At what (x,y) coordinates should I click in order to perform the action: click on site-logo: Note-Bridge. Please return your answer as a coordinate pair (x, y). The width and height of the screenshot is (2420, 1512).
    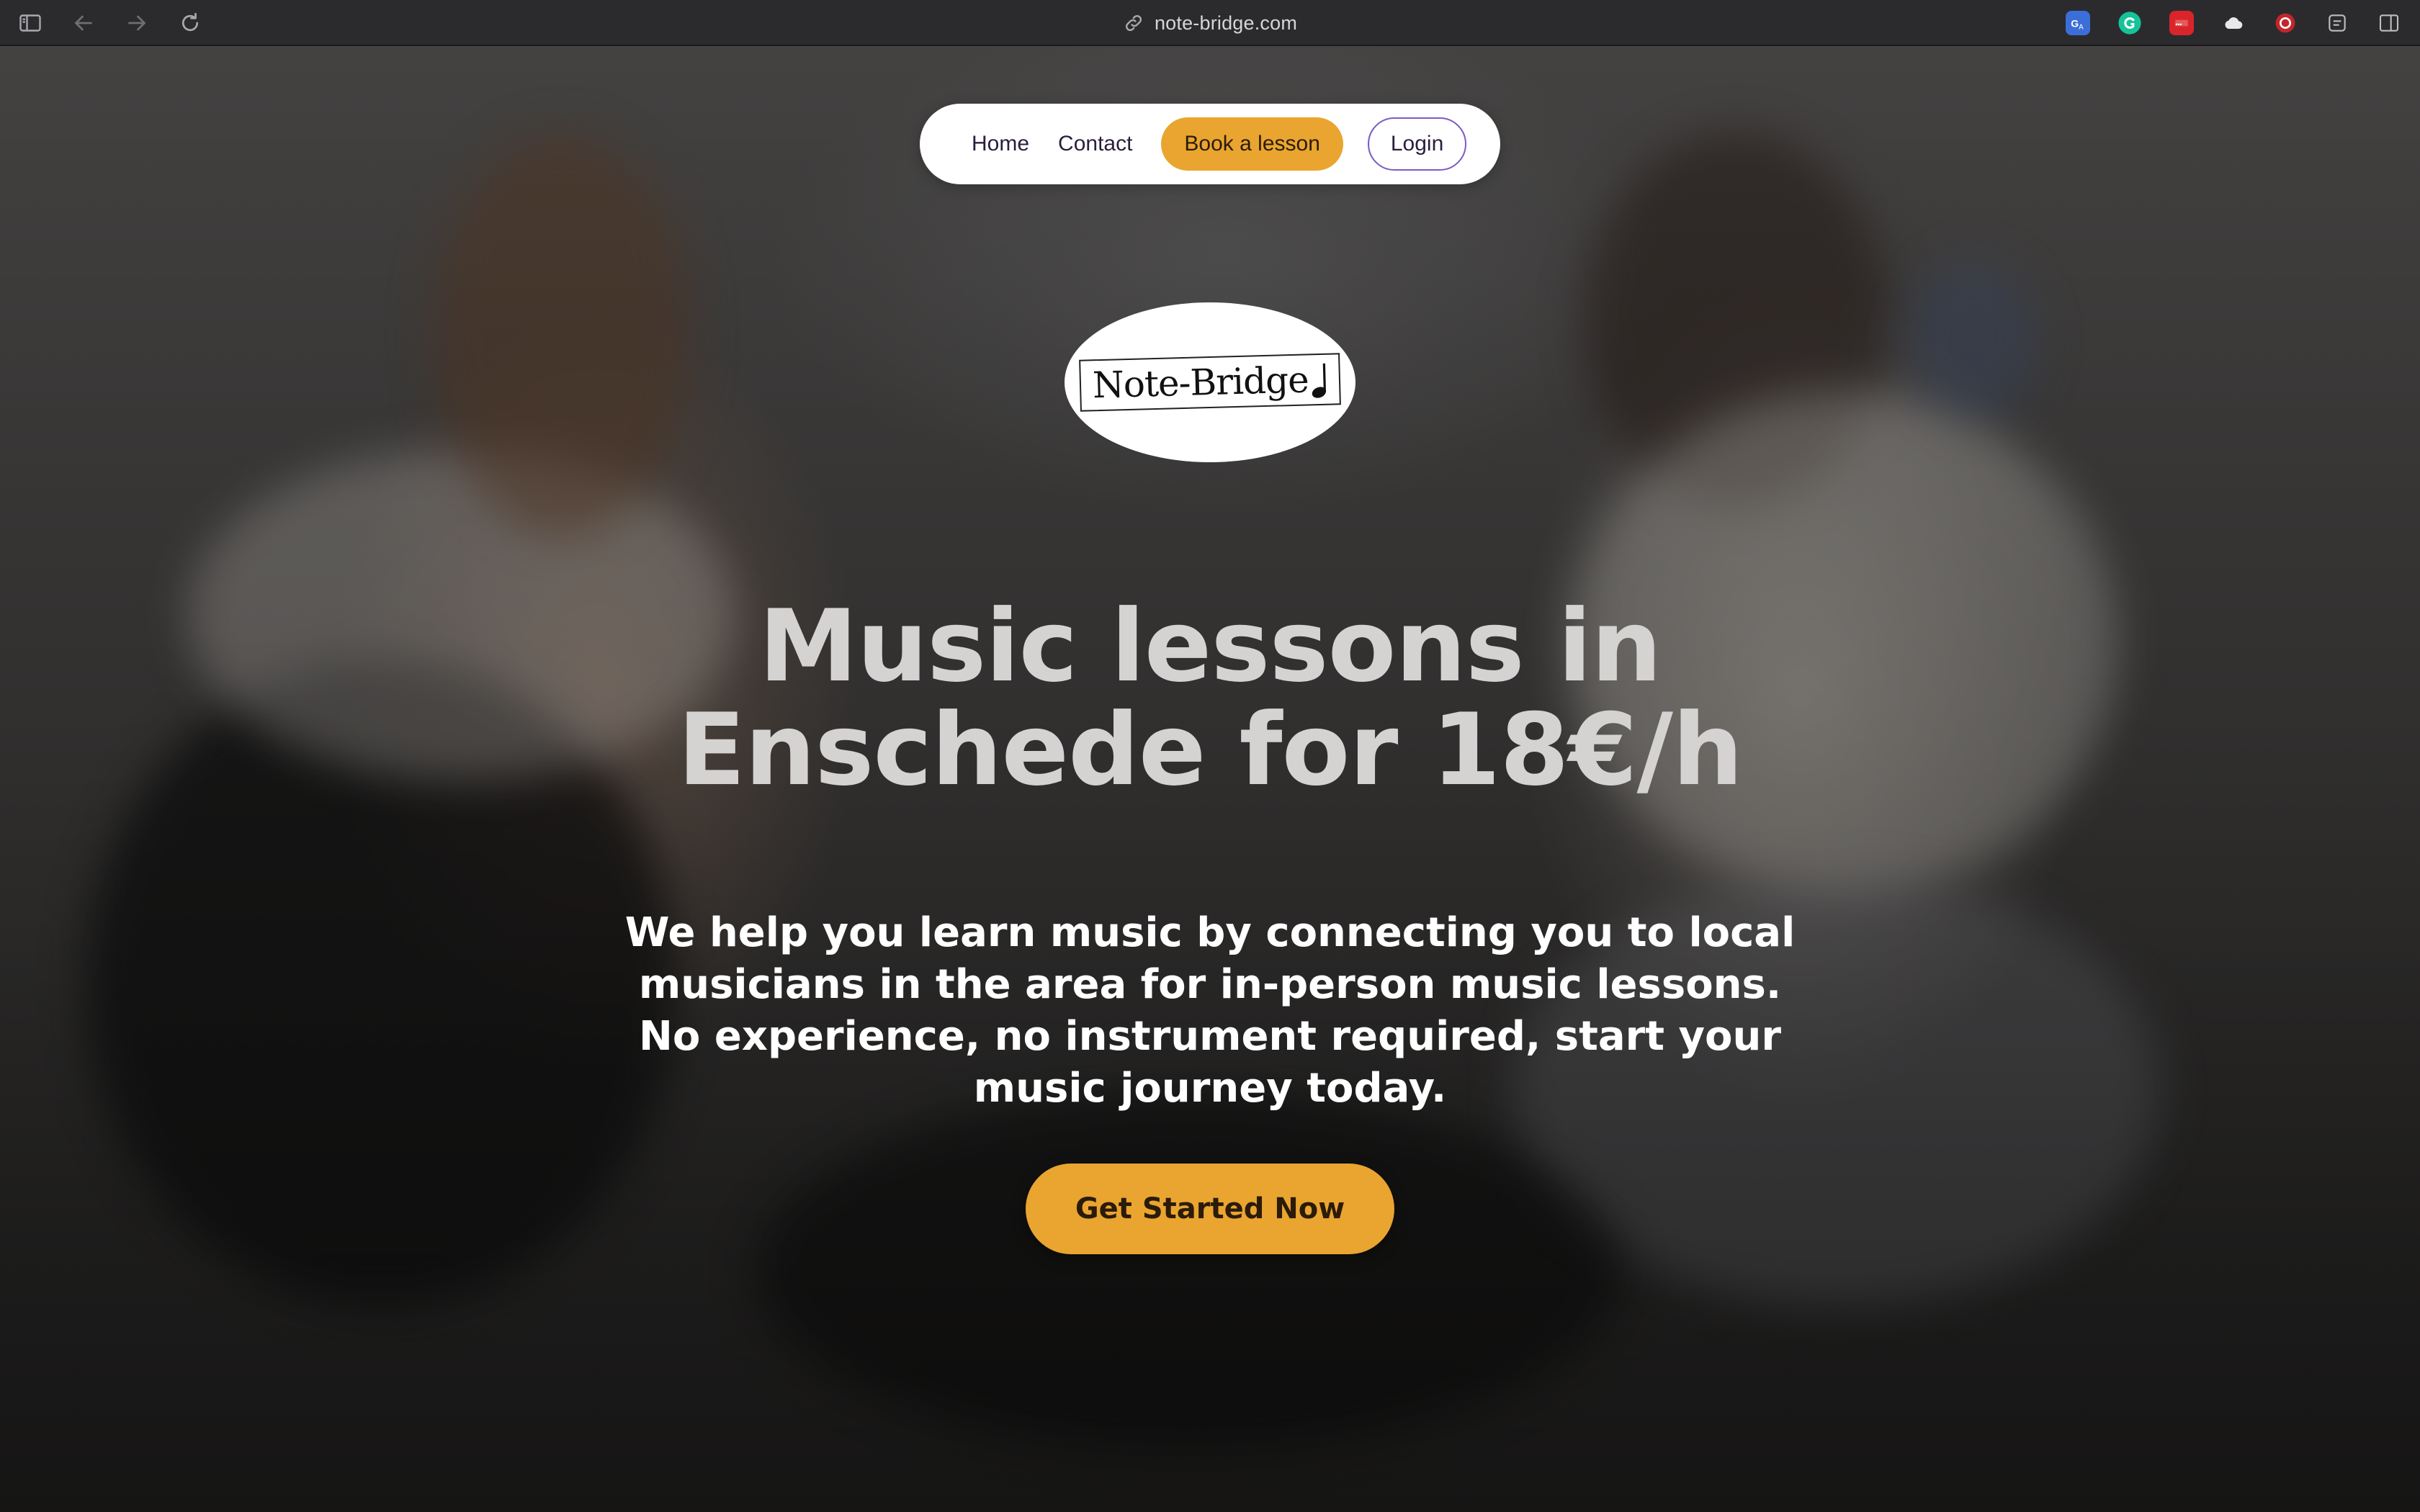
    Looking at the image, I should click on (1210, 382).